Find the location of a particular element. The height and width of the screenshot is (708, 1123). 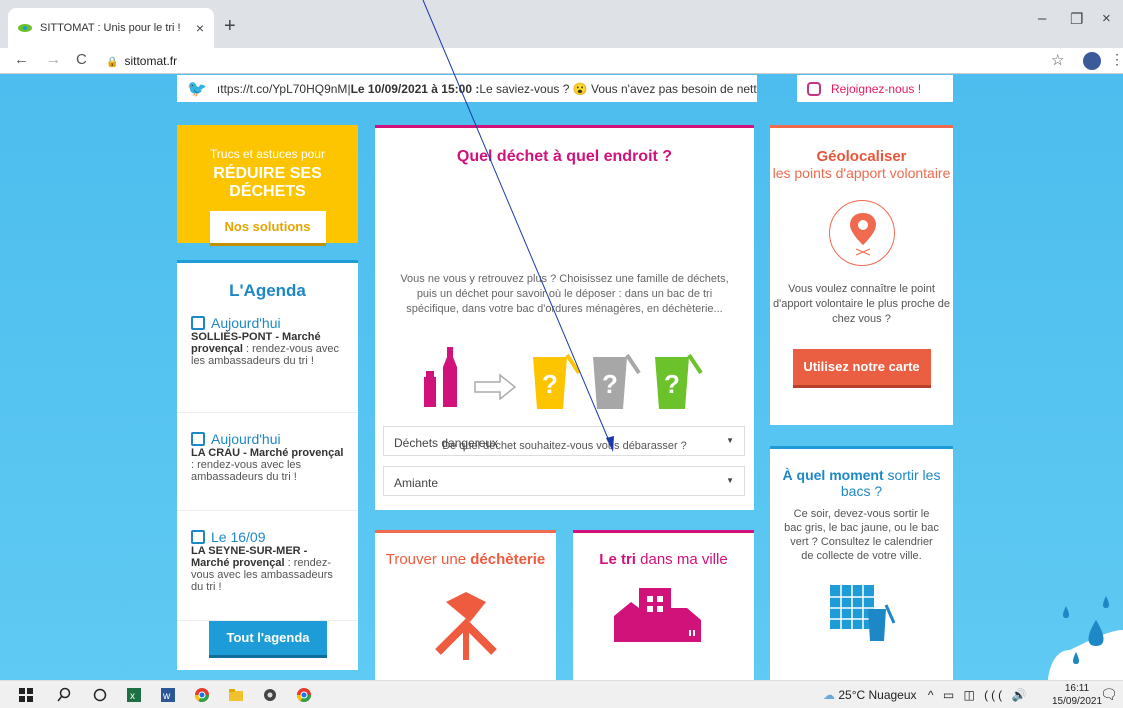

clock-time: 16:11 is located at coordinates (1077, 688).